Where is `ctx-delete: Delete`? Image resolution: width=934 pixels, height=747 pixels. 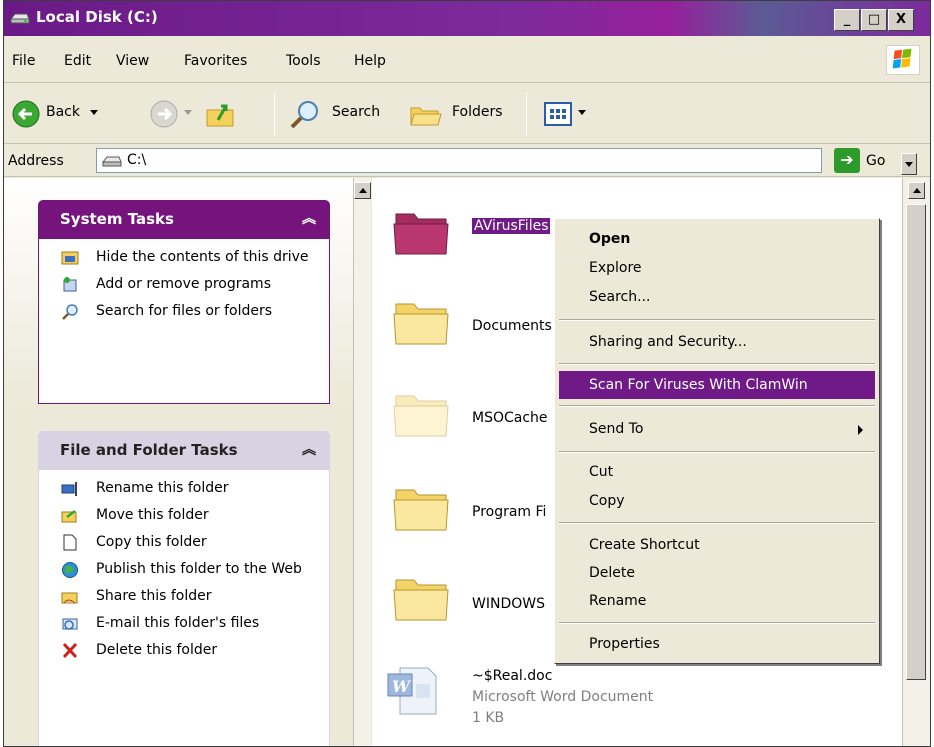
ctx-delete: Delete is located at coordinates (717, 573).